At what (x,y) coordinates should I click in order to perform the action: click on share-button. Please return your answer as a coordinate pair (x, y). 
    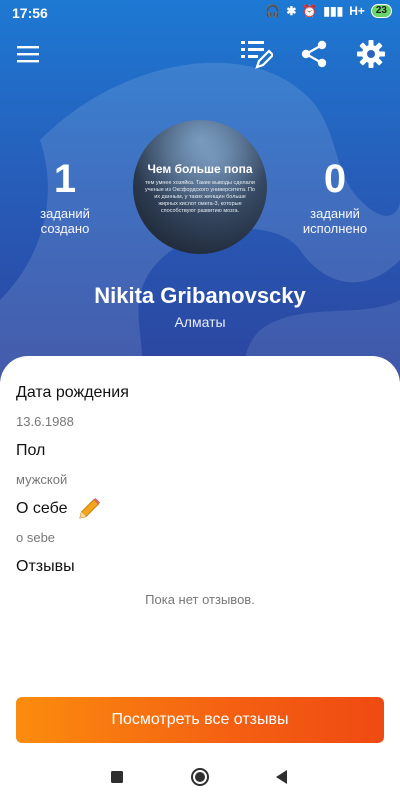
    Looking at the image, I should click on (314, 54).